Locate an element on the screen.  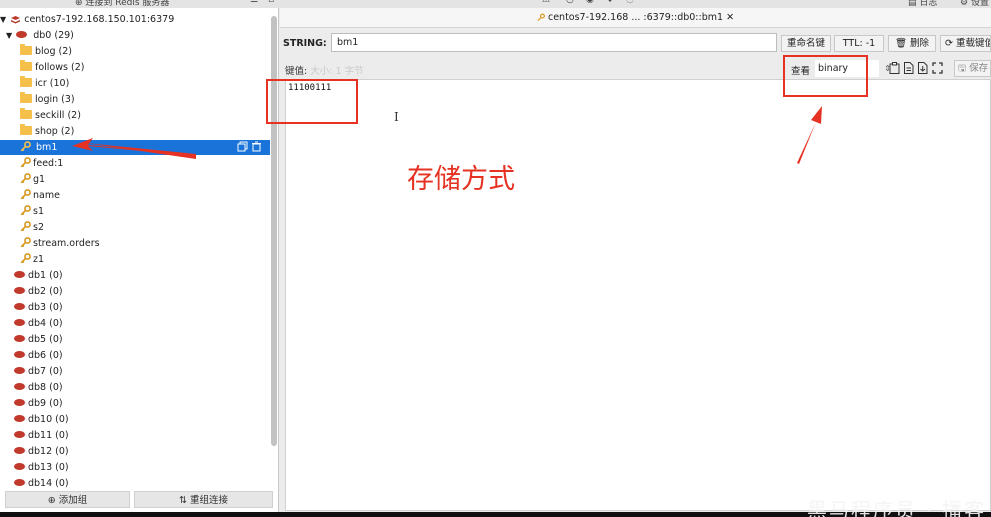
annotation-text: 存储方式 is located at coordinates (461, 179).